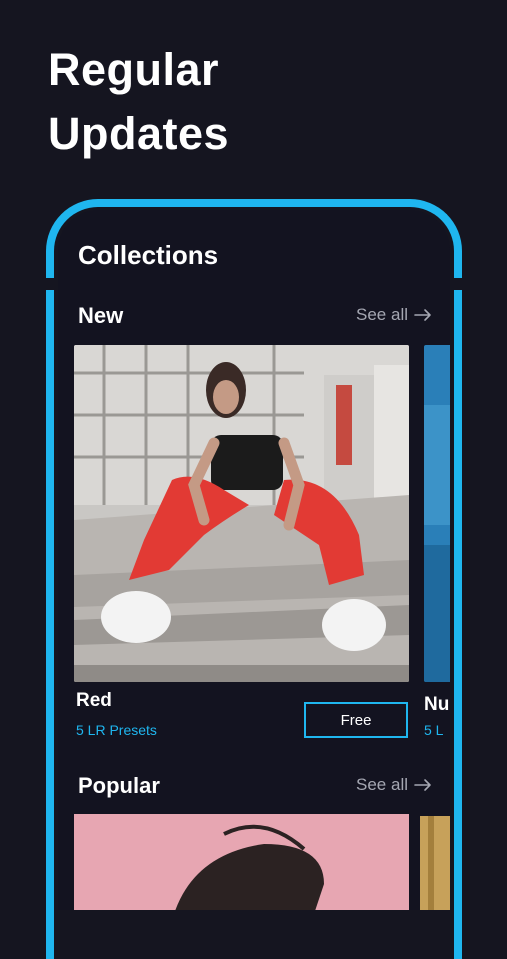 The width and height of the screenshot is (507, 959). Describe the element at coordinates (437, 704) in the screenshot. I see `card-name-nu: Nu` at that location.